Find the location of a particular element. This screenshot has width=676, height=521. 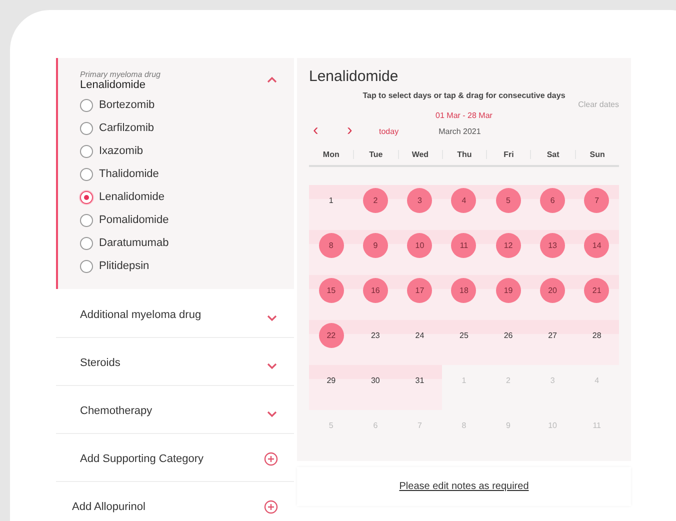

radio-option: Pomalidomide is located at coordinates (179, 220).